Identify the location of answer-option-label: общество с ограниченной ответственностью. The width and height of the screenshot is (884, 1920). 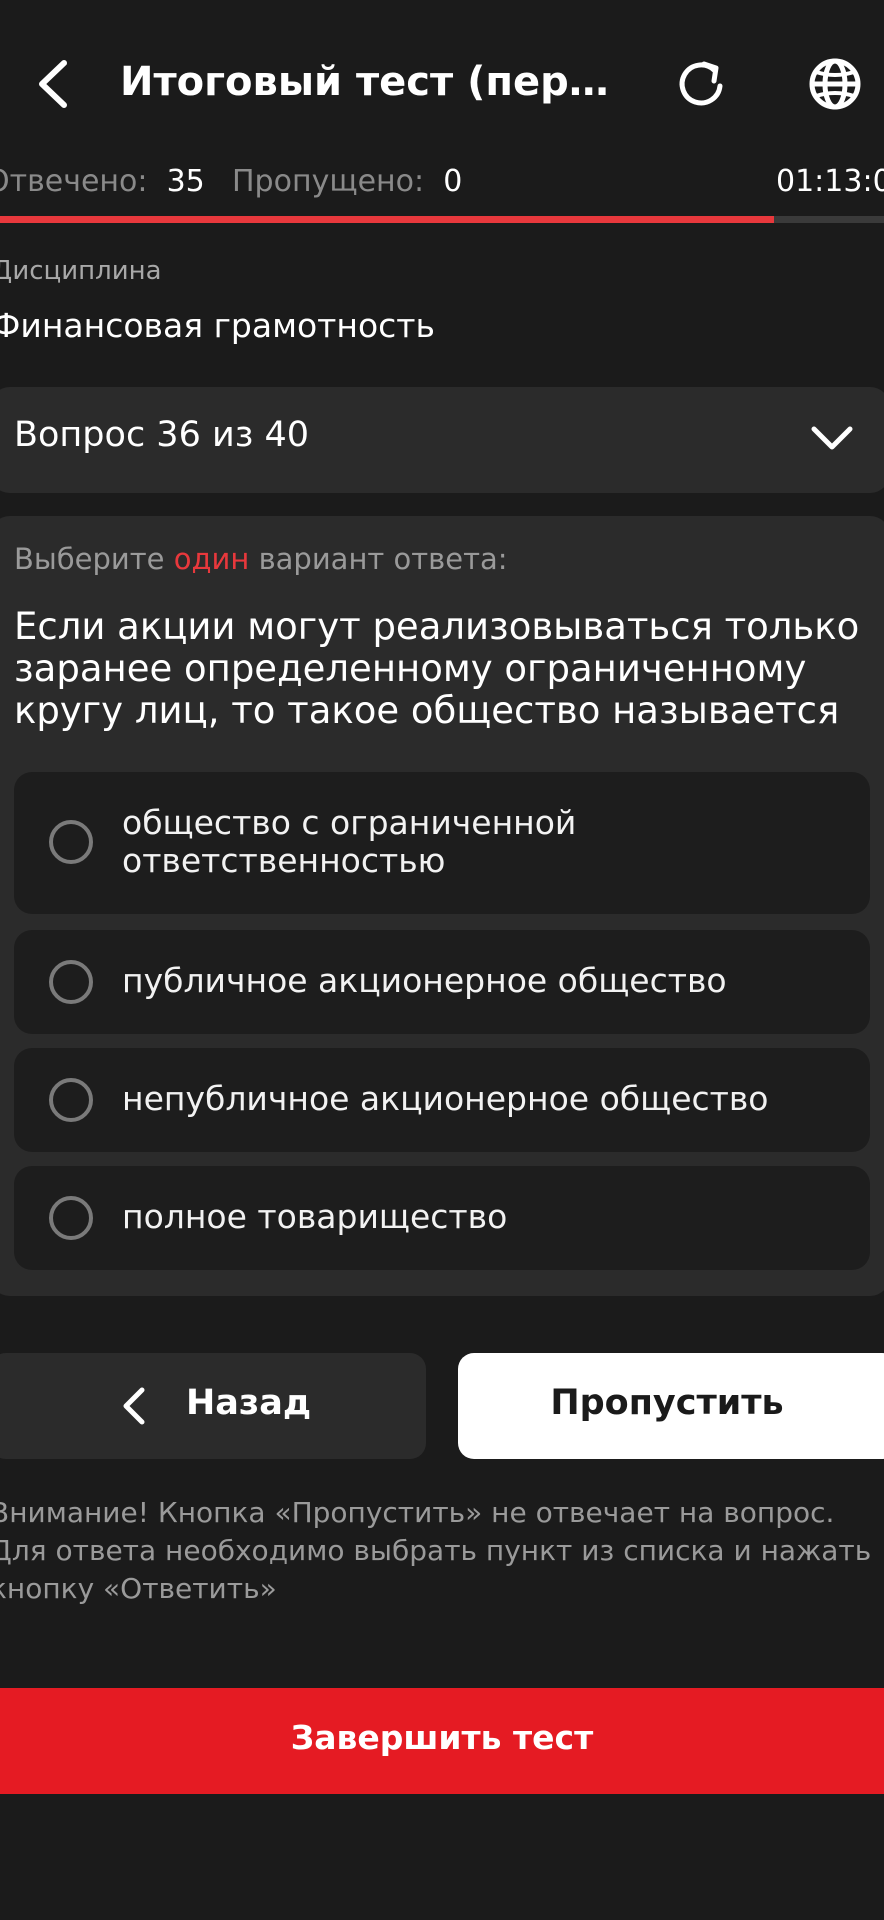
(349, 841).